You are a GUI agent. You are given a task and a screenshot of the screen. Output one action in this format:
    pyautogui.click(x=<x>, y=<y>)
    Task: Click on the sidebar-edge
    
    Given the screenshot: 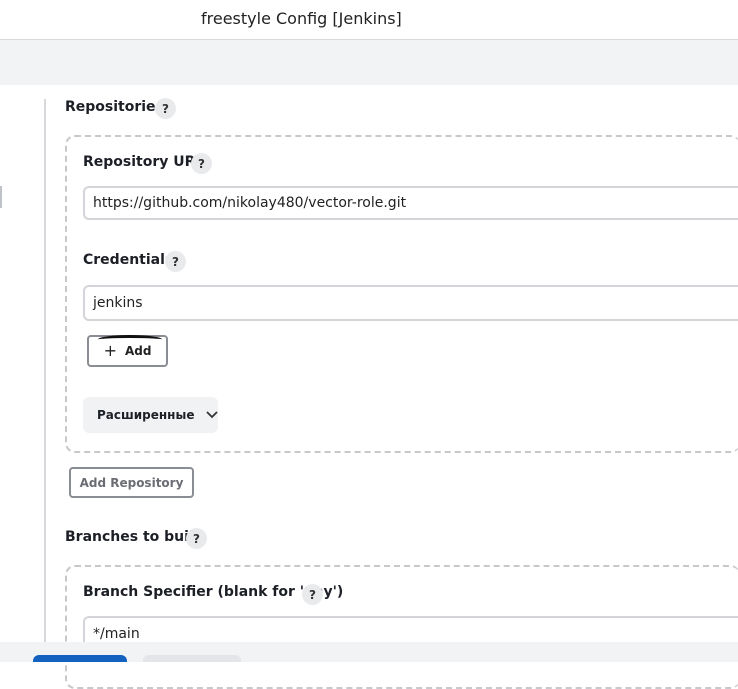 What is the action you would take?
    pyautogui.click(x=1, y=197)
    